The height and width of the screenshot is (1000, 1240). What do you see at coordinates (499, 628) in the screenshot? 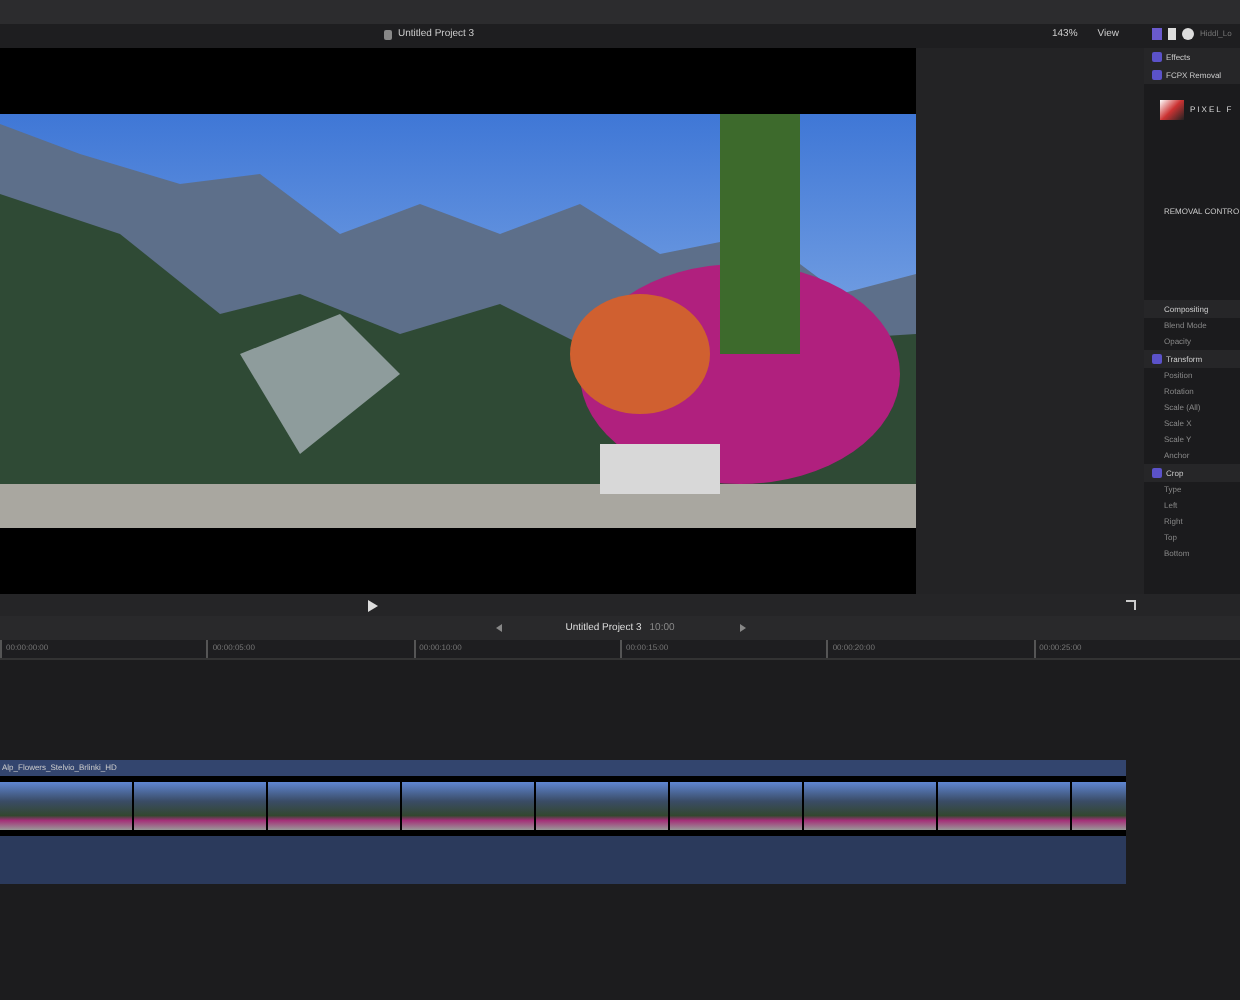
I see `back-arrow-icon` at bounding box center [499, 628].